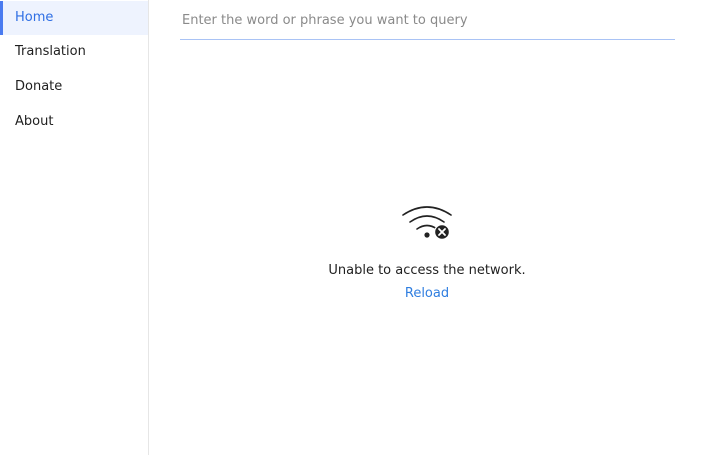 The width and height of the screenshot is (705, 455). I want to click on reload-link: Reload, so click(427, 293).